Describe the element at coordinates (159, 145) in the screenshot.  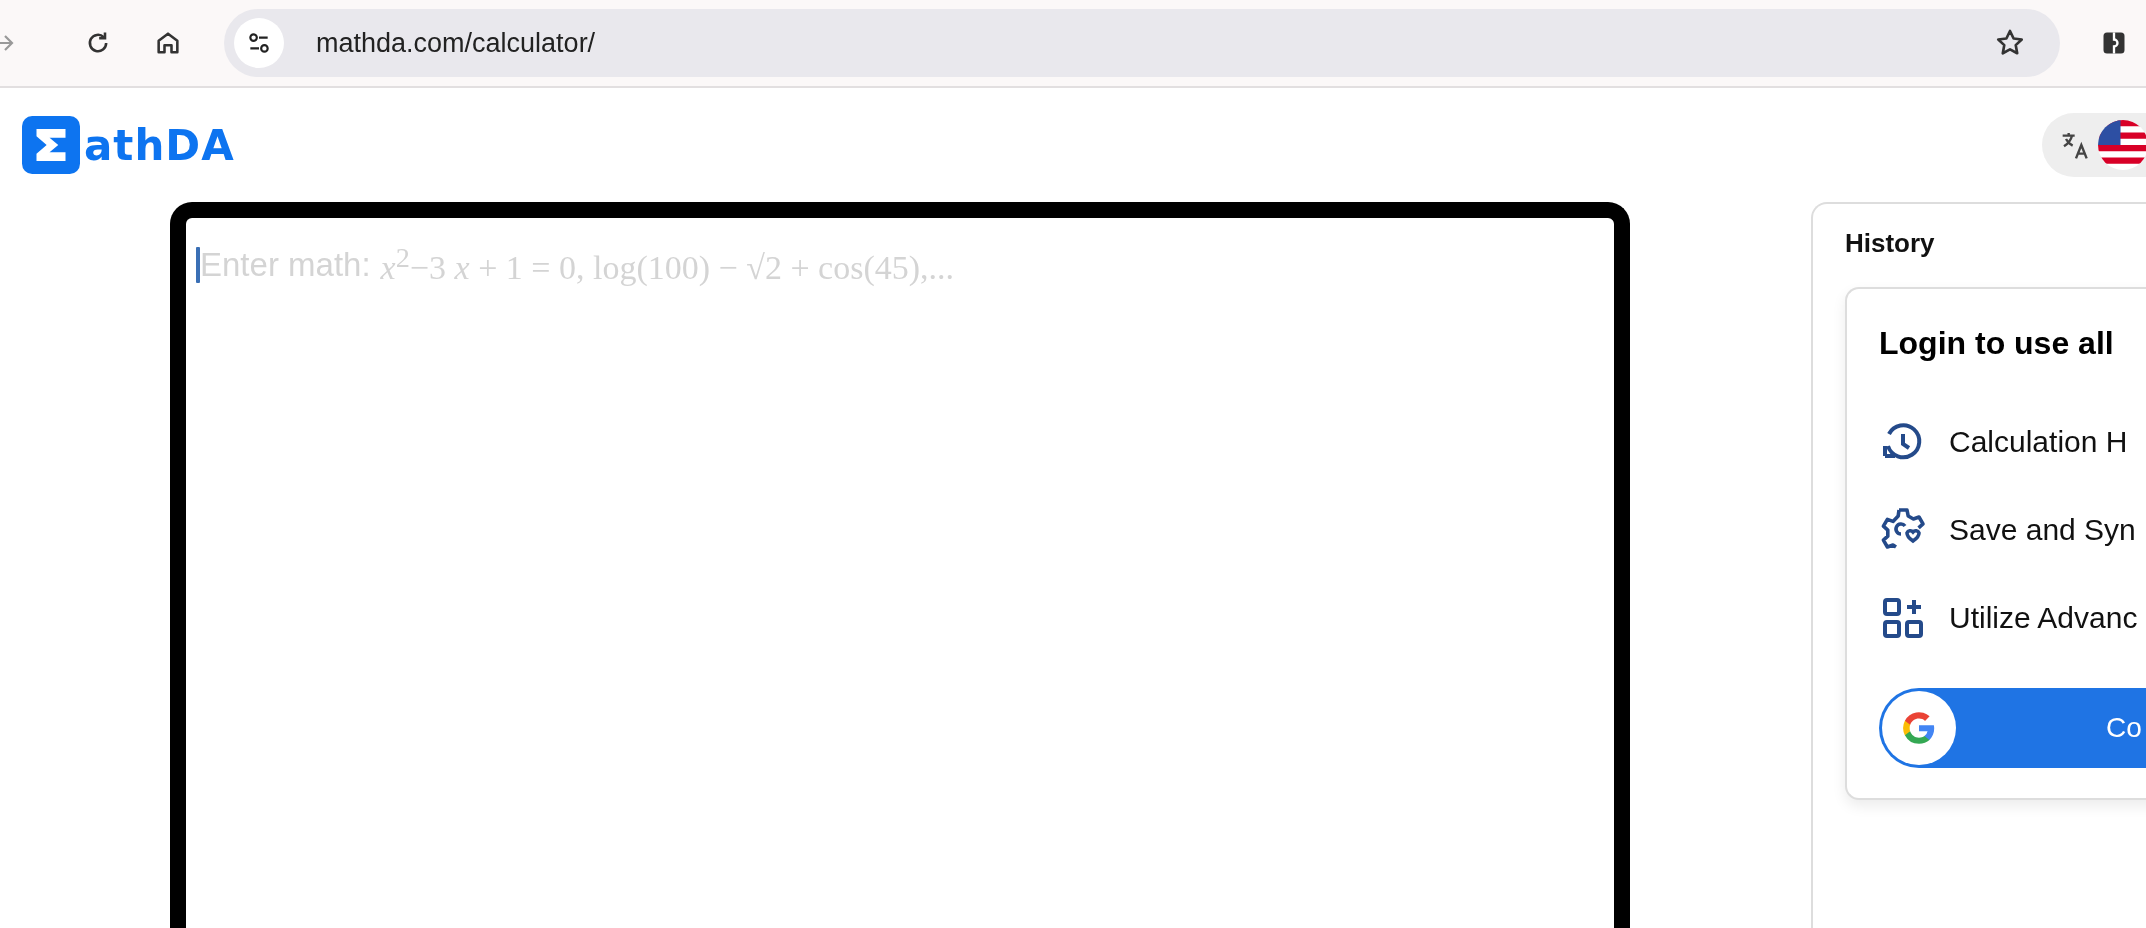
I see `logo-text: athDA` at that location.